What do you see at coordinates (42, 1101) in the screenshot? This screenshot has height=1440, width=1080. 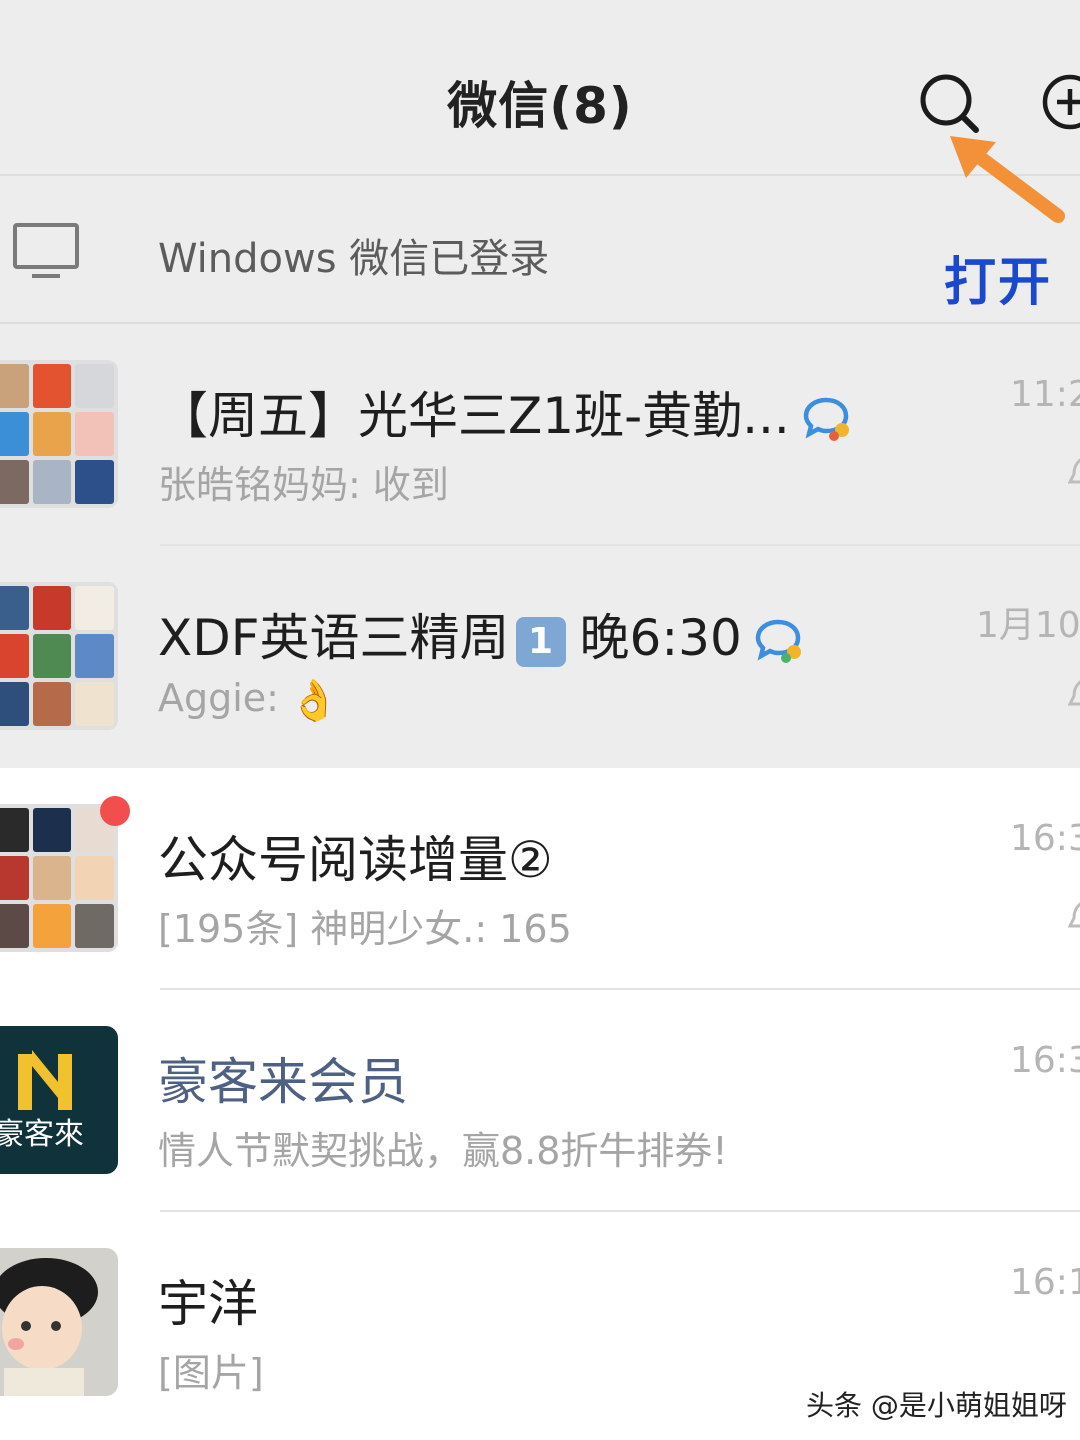 I see `brand-logo-icon: 豪客來` at bounding box center [42, 1101].